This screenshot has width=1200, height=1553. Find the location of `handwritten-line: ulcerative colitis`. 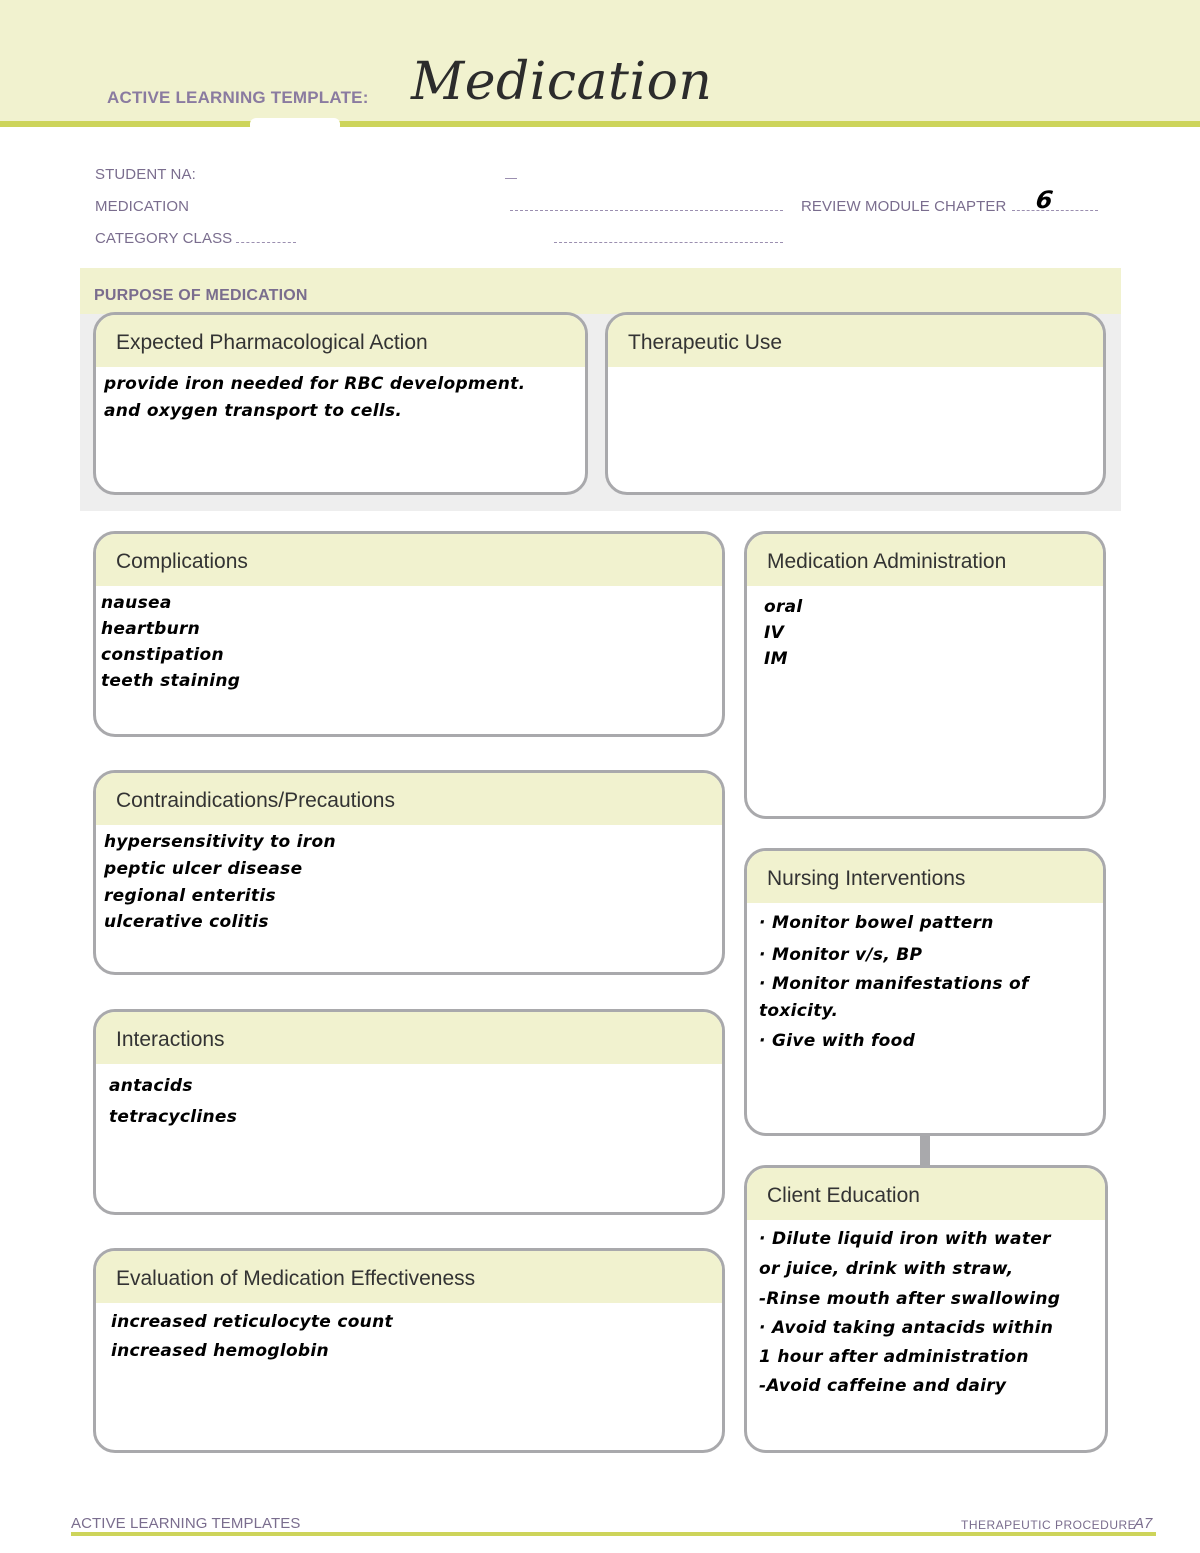

handwritten-line: ulcerative colitis is located at coordinates (186, 922).